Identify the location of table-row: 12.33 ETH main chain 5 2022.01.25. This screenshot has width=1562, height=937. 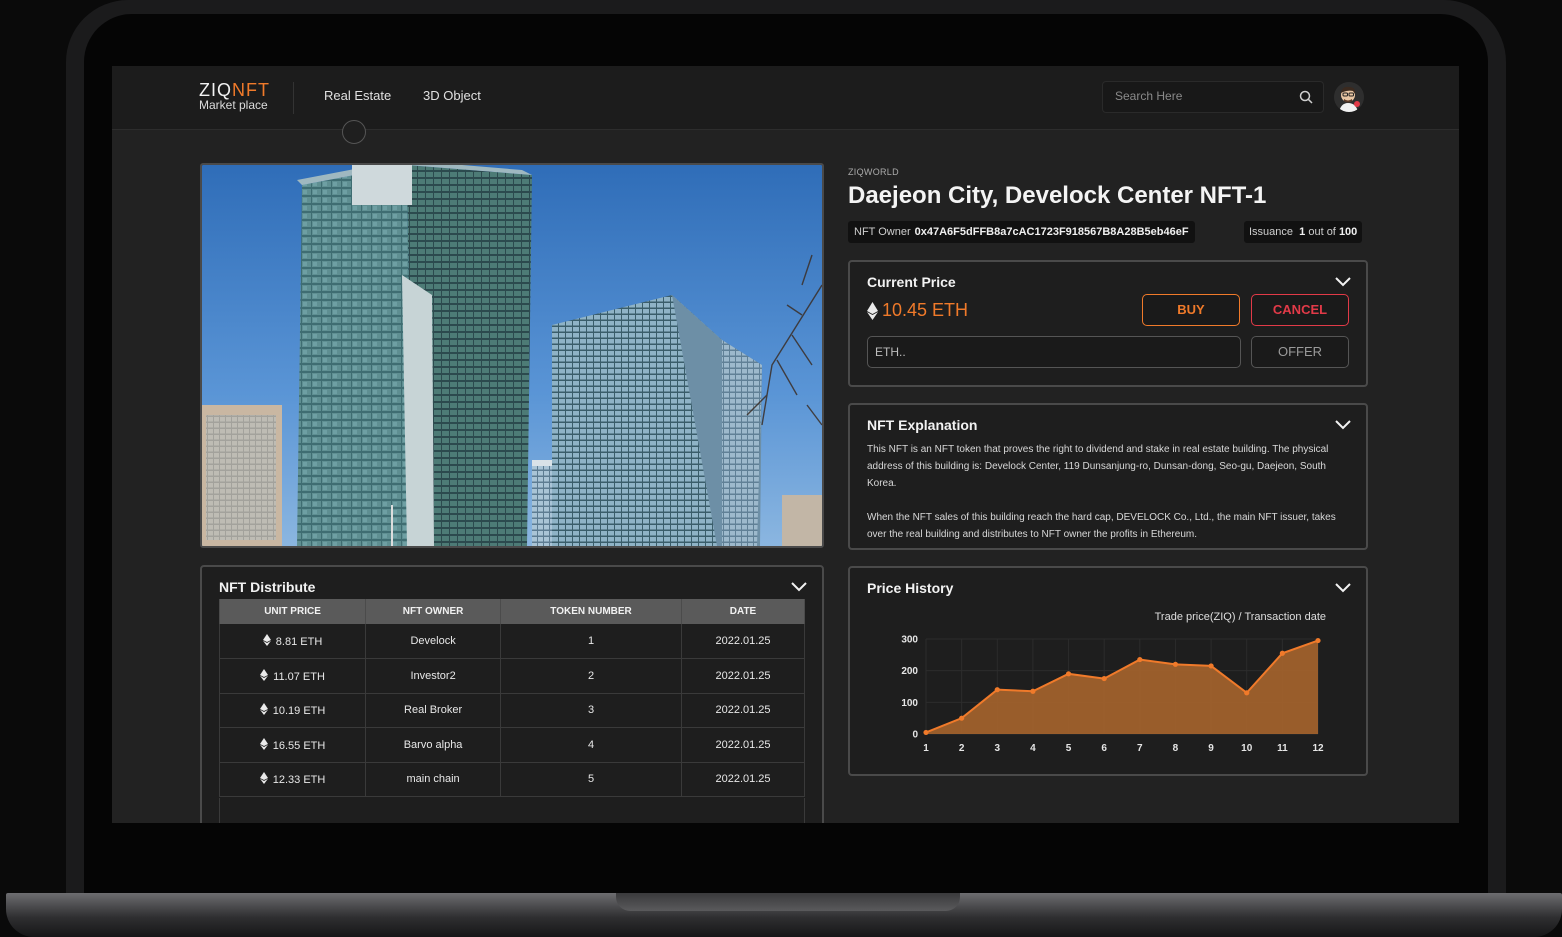
(511, 779).